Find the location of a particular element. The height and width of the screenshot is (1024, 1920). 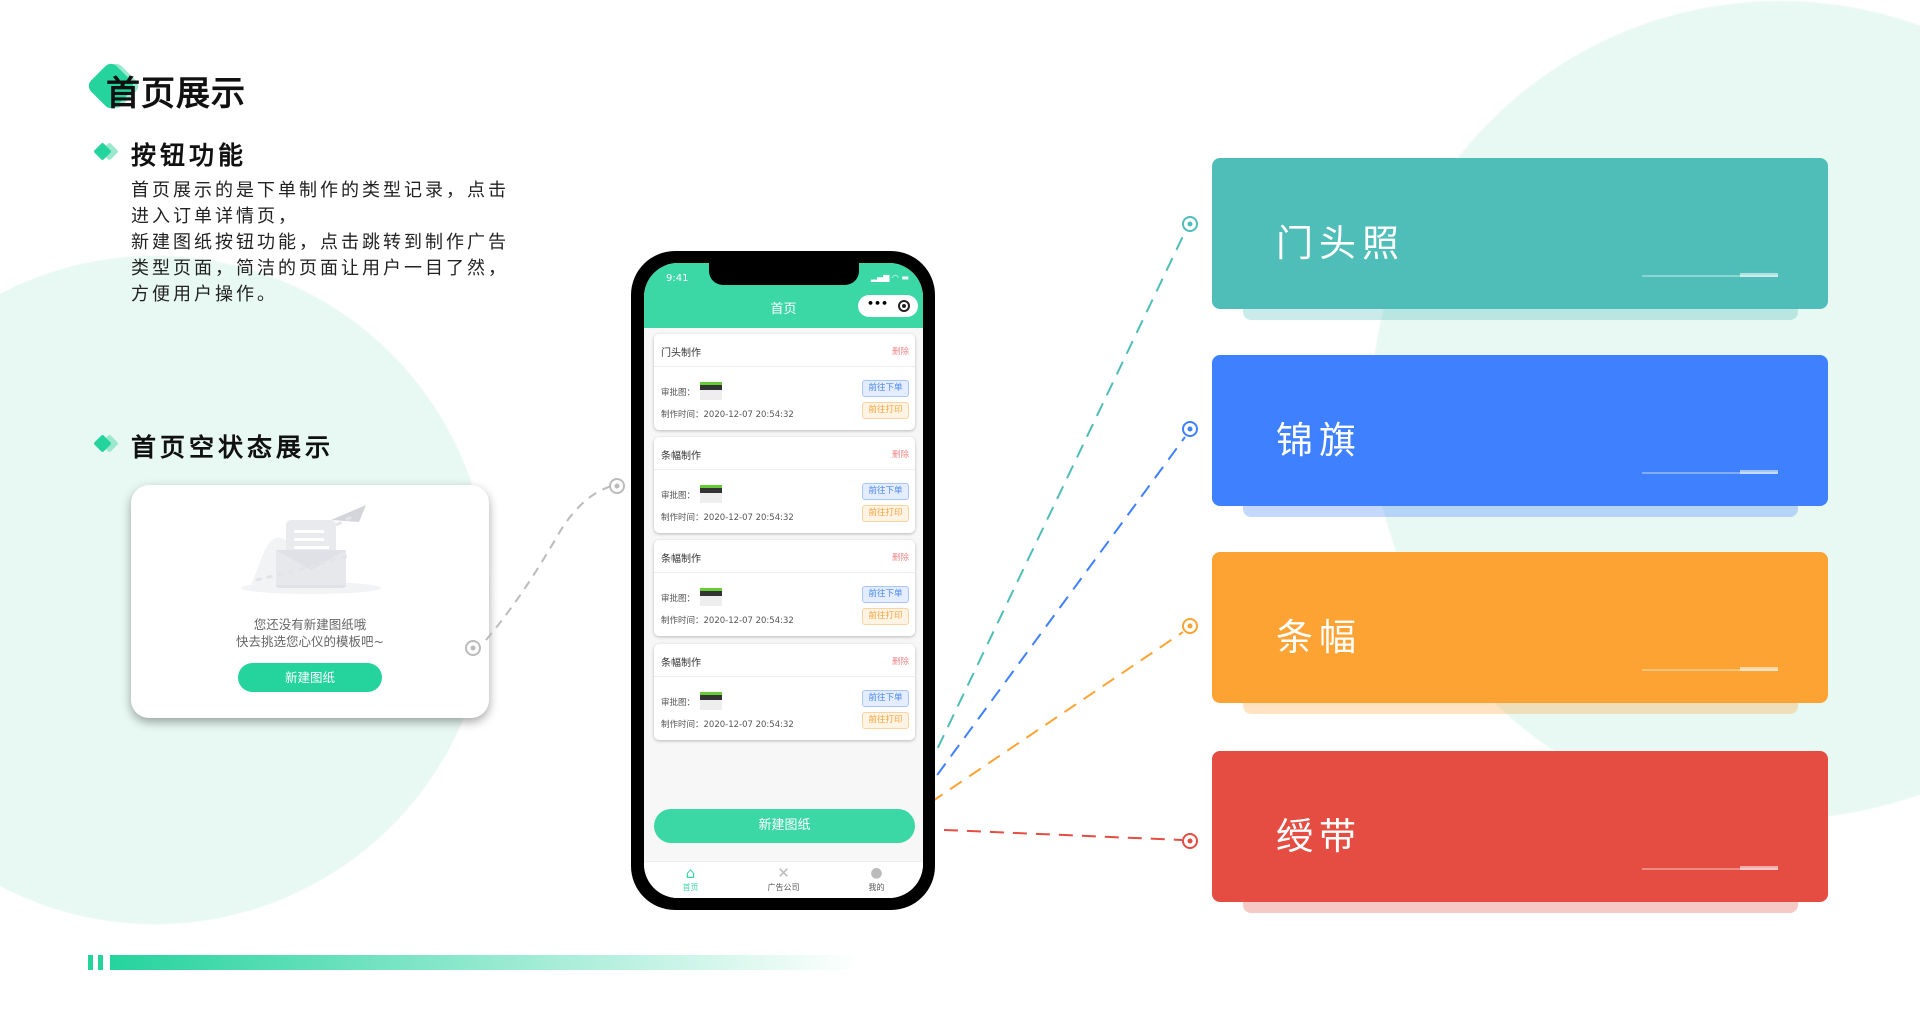

user-icon: ● is located at coordinates (876, 873).